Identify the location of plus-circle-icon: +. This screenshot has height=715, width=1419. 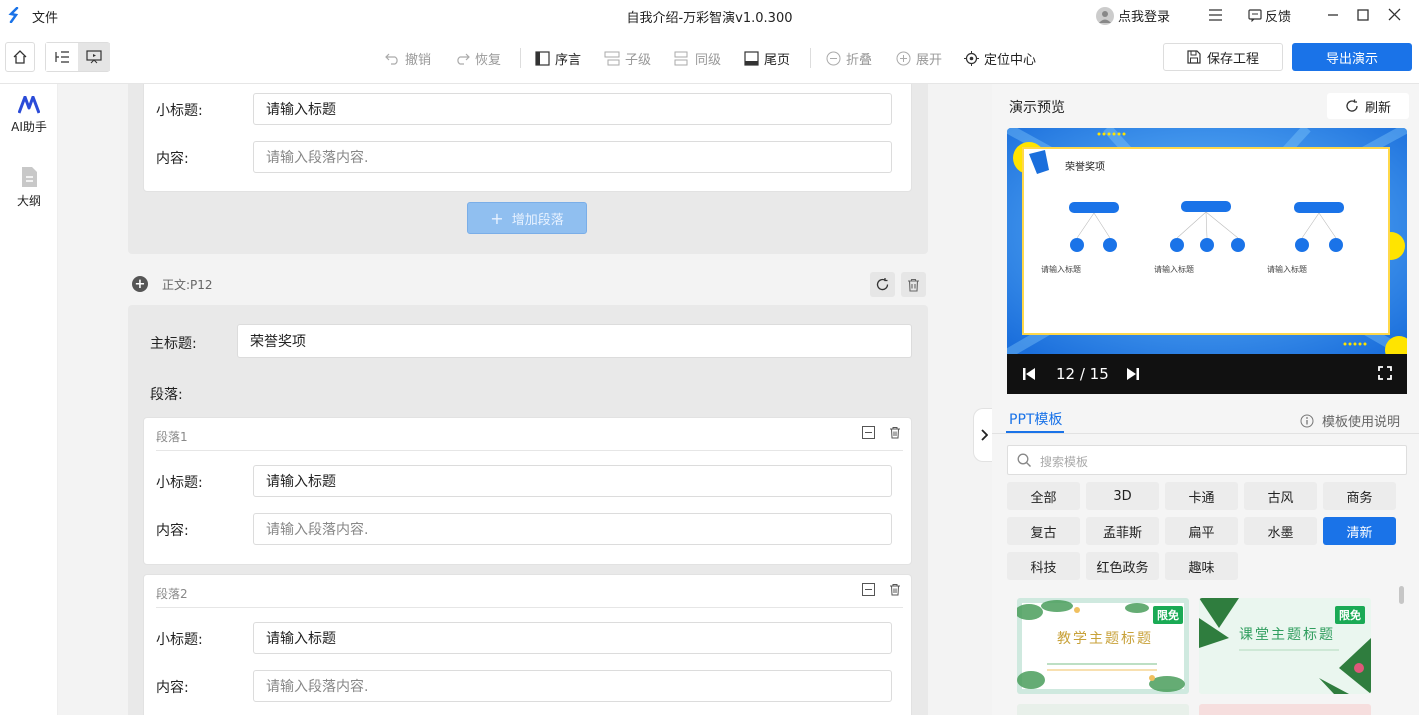
(140, 284).